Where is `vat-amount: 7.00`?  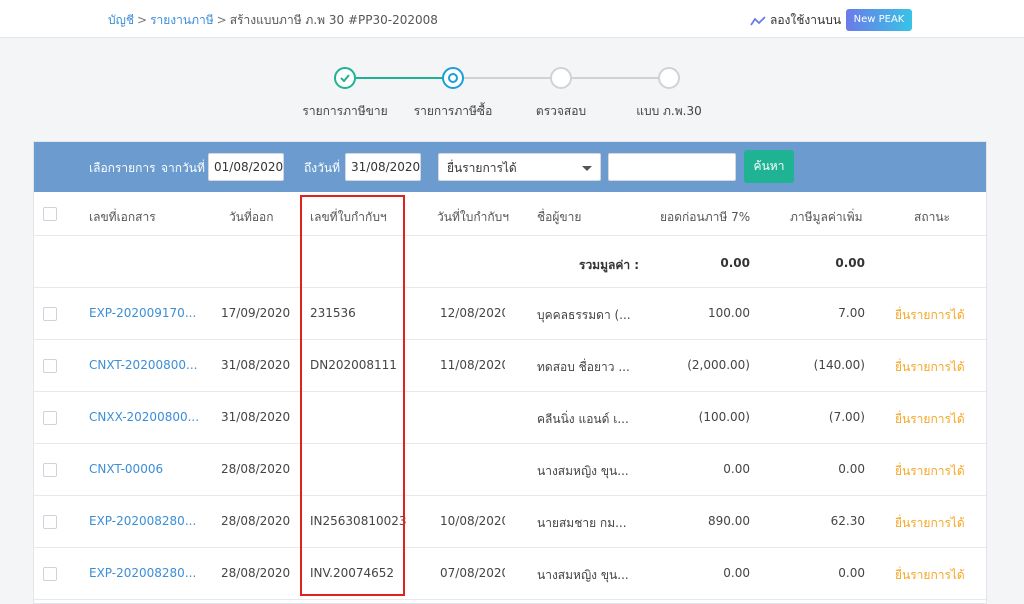
vat-amount: 7.00 is located at coordinates (851, 313).